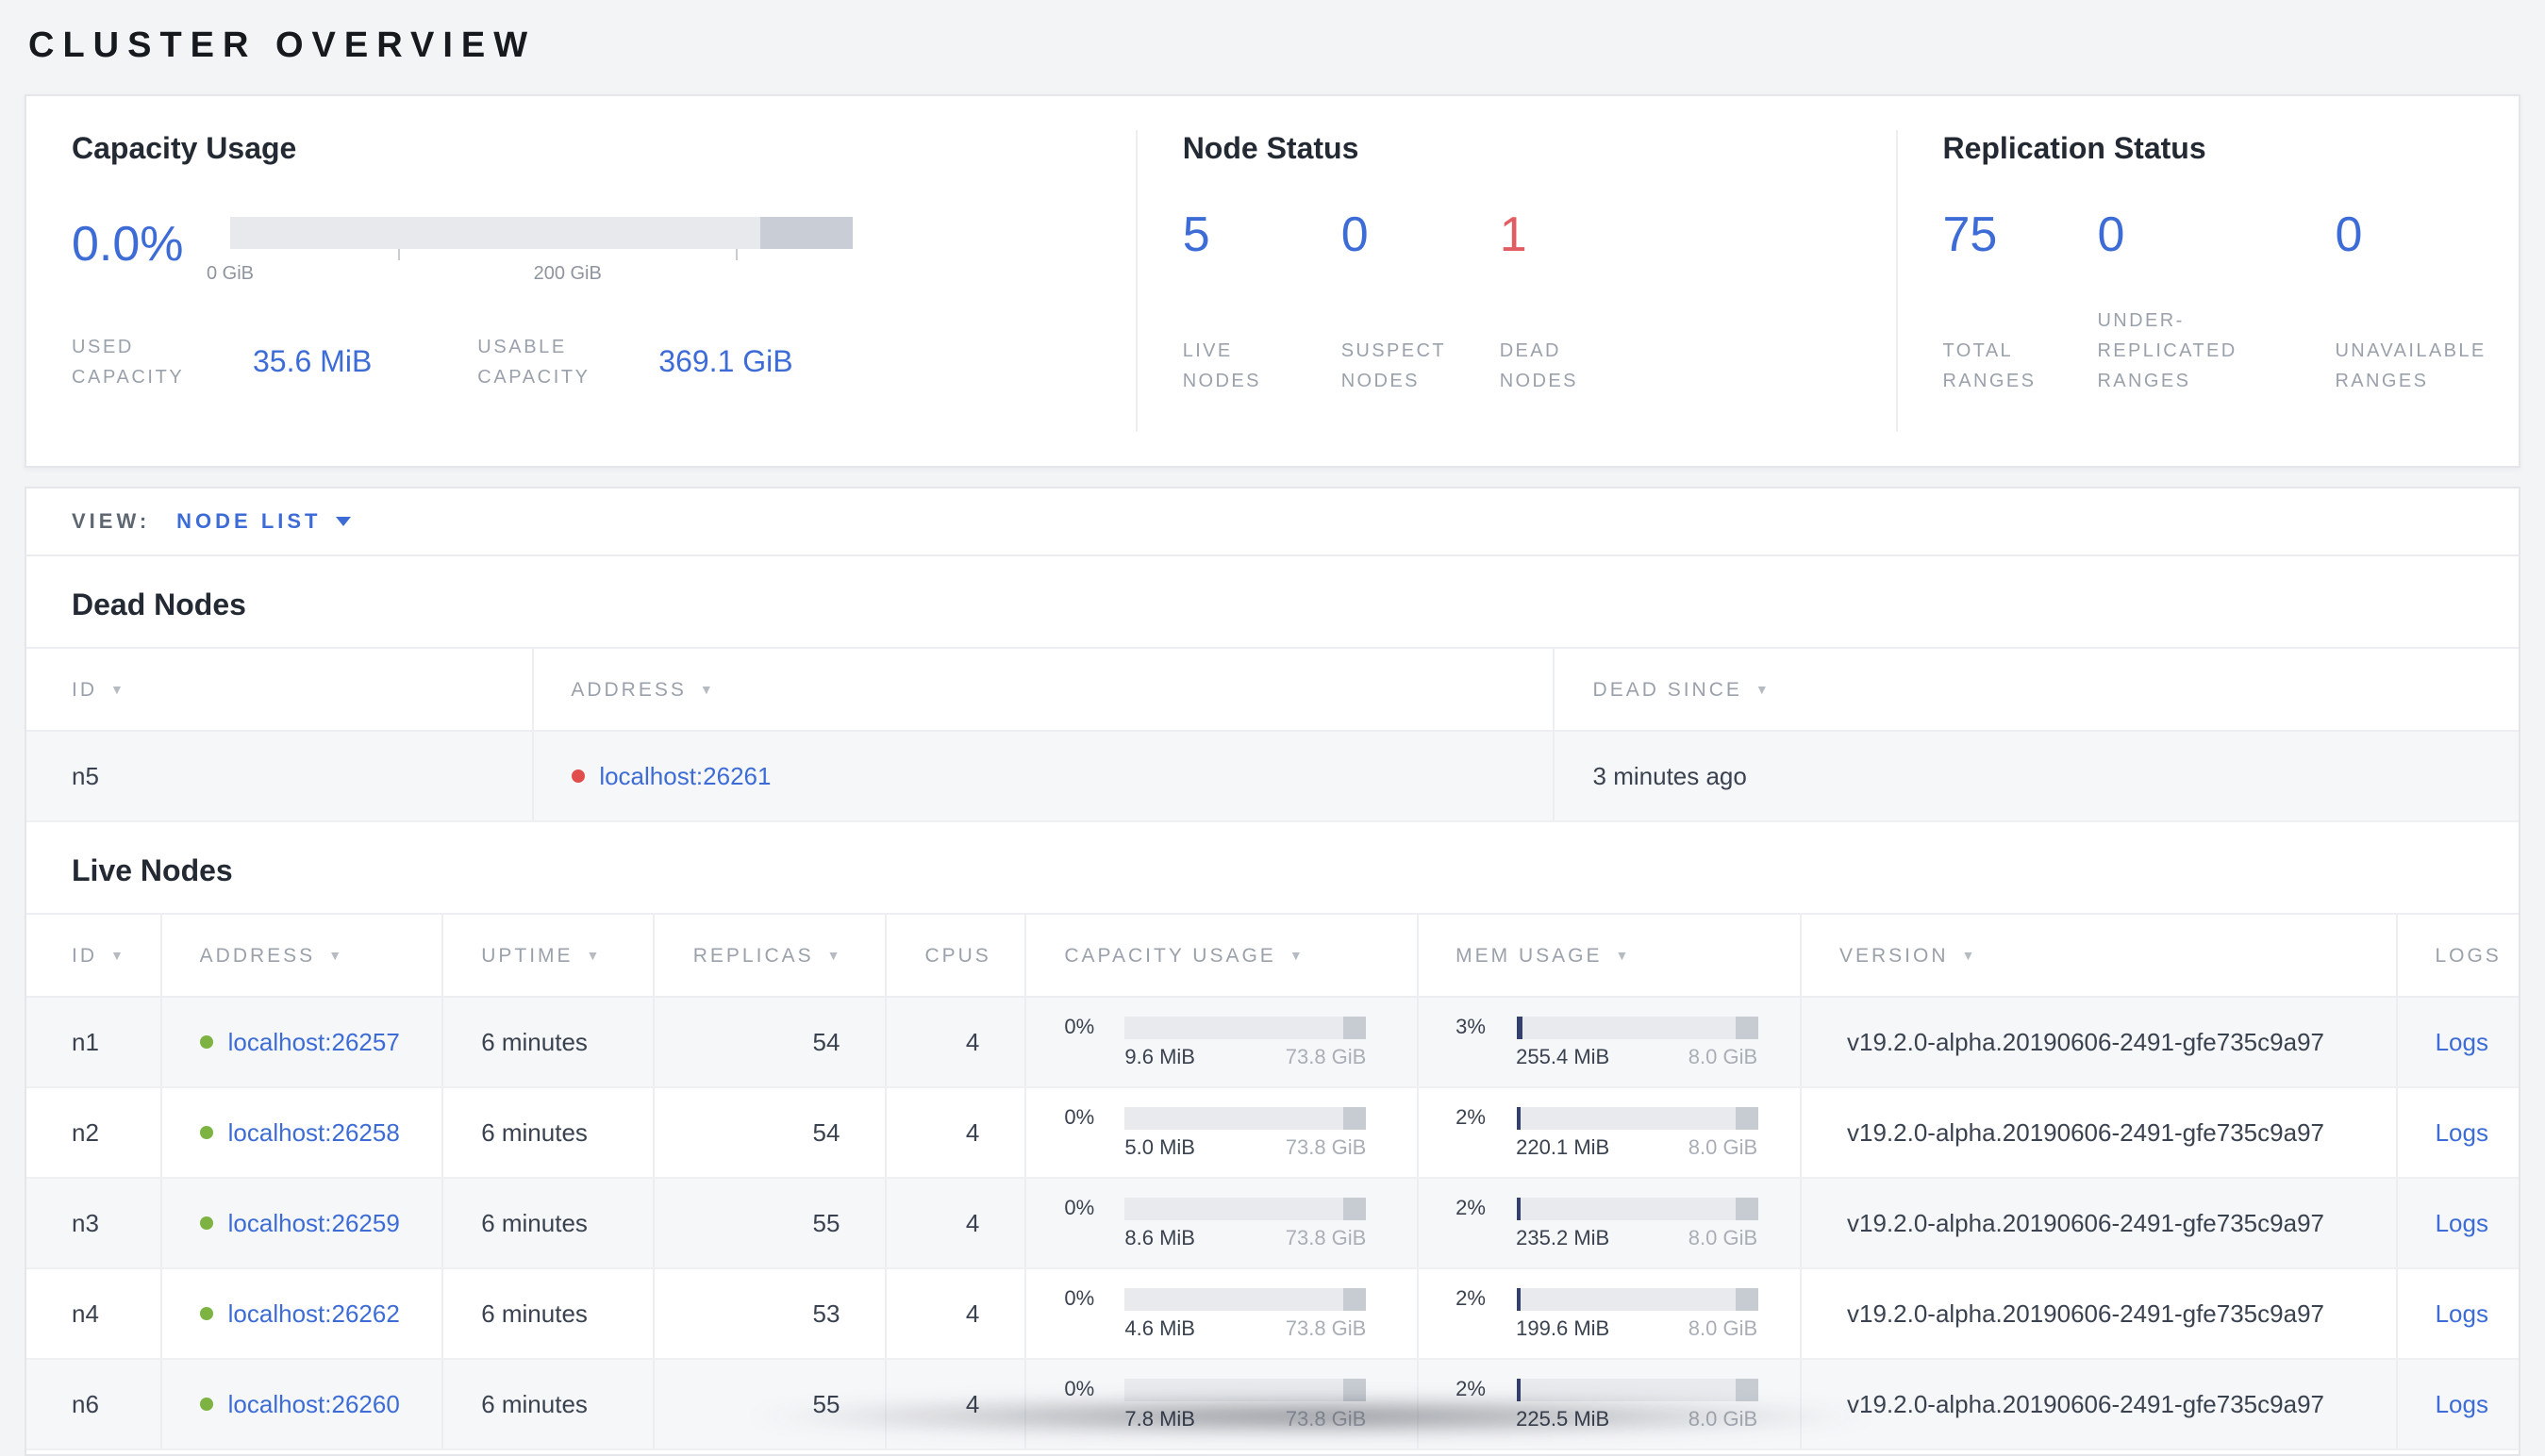 Image resolution: width=2545 pixels, height=1456 pixels. Describe the element at coordinates (1262, 303) in the screenshot. I see `live-nodes-stat: 5 LIVE NODES` at that location.